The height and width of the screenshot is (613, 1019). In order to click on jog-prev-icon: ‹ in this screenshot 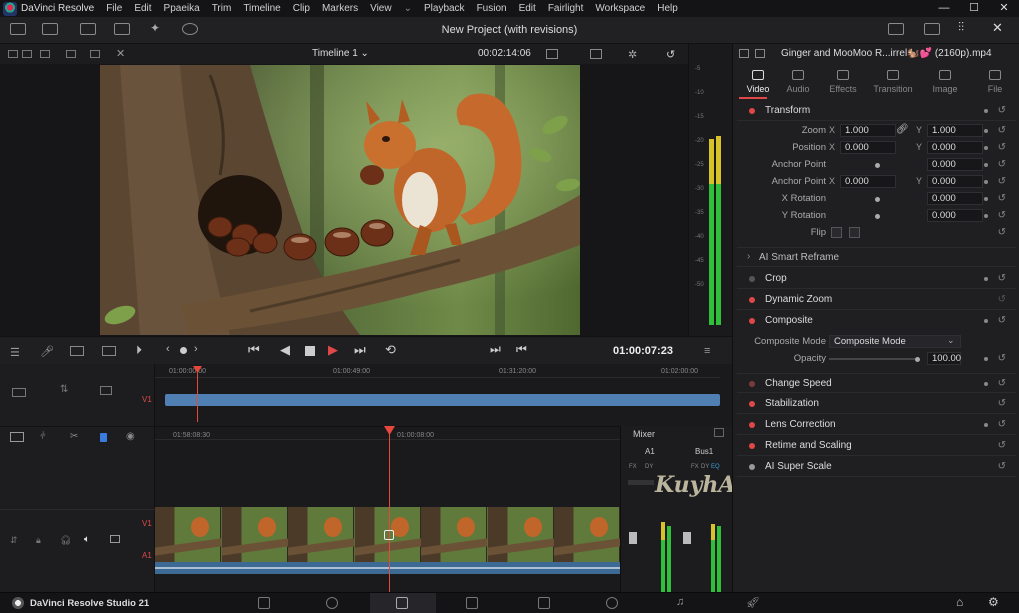, I will do `click(168, 349)`.